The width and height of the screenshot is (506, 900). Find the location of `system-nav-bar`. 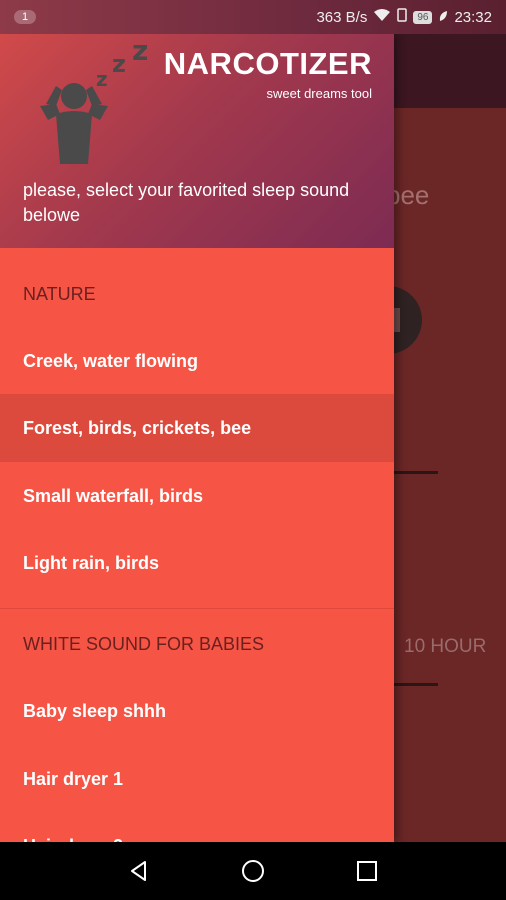

system-nav-bar is located at coordinates (253, 871).